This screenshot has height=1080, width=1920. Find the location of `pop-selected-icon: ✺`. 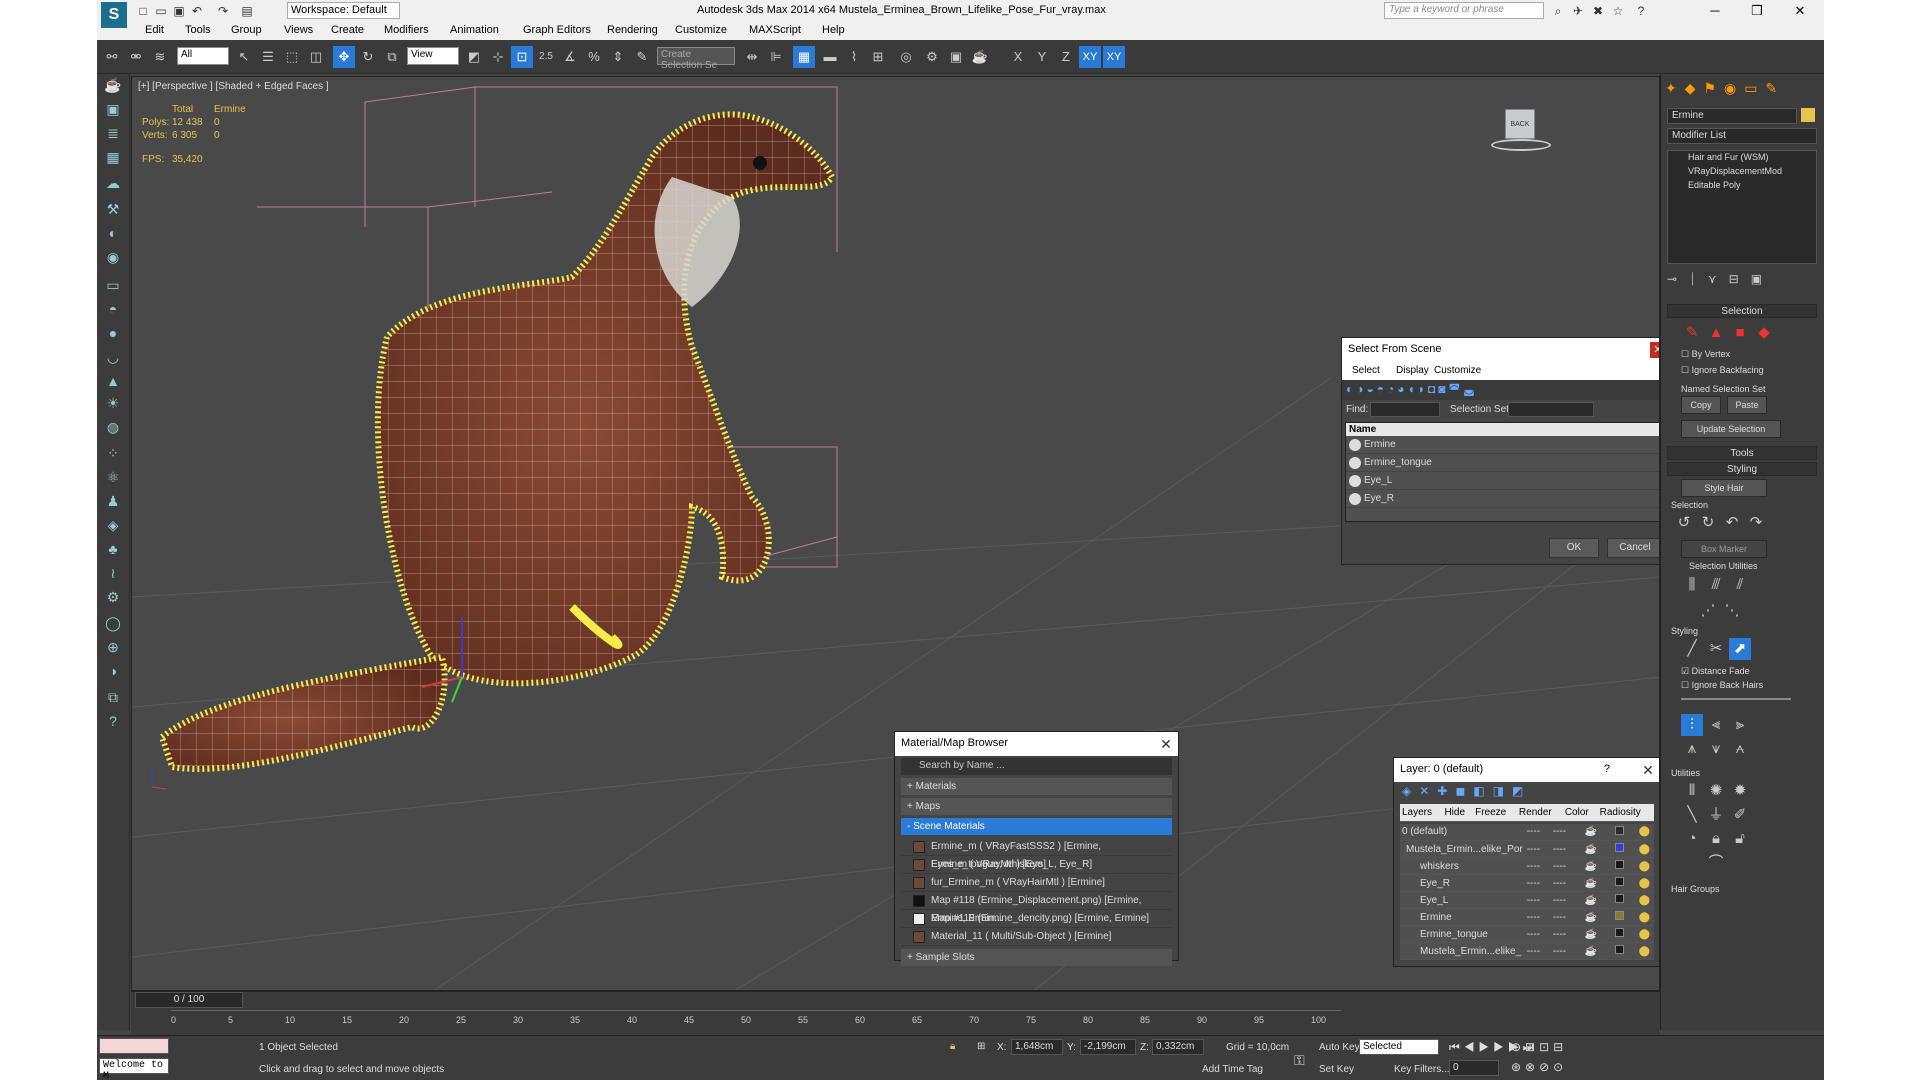

pop-selected-icon: ✺ is located at coordinates (1716, 791).